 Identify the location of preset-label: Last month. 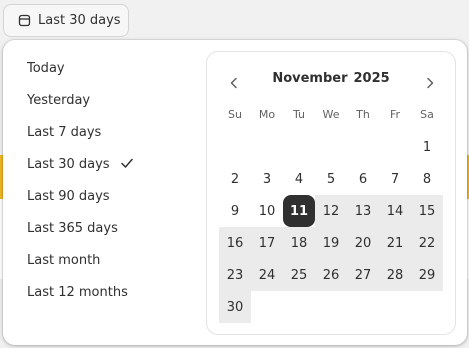
(64, 260).